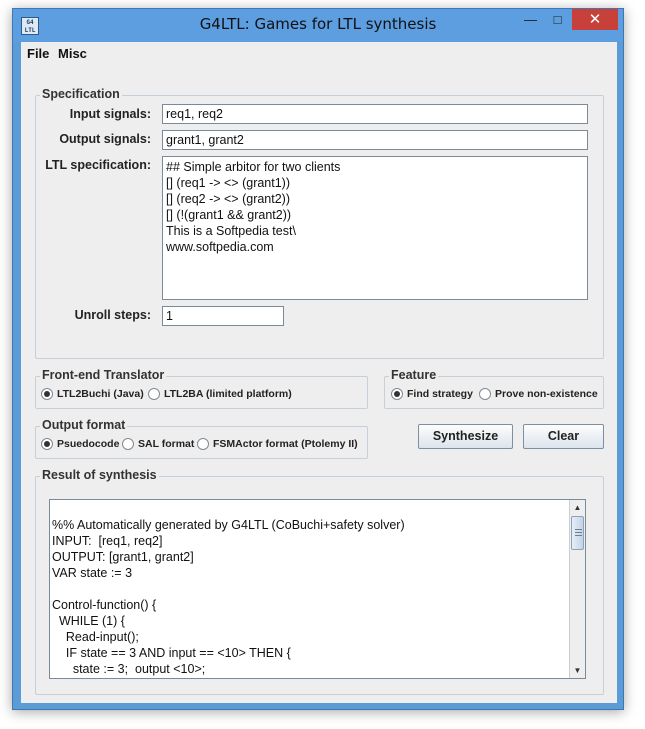  I want to click on ltl-line: [] (req2 -> <> (grant2)), so click(228, 199).